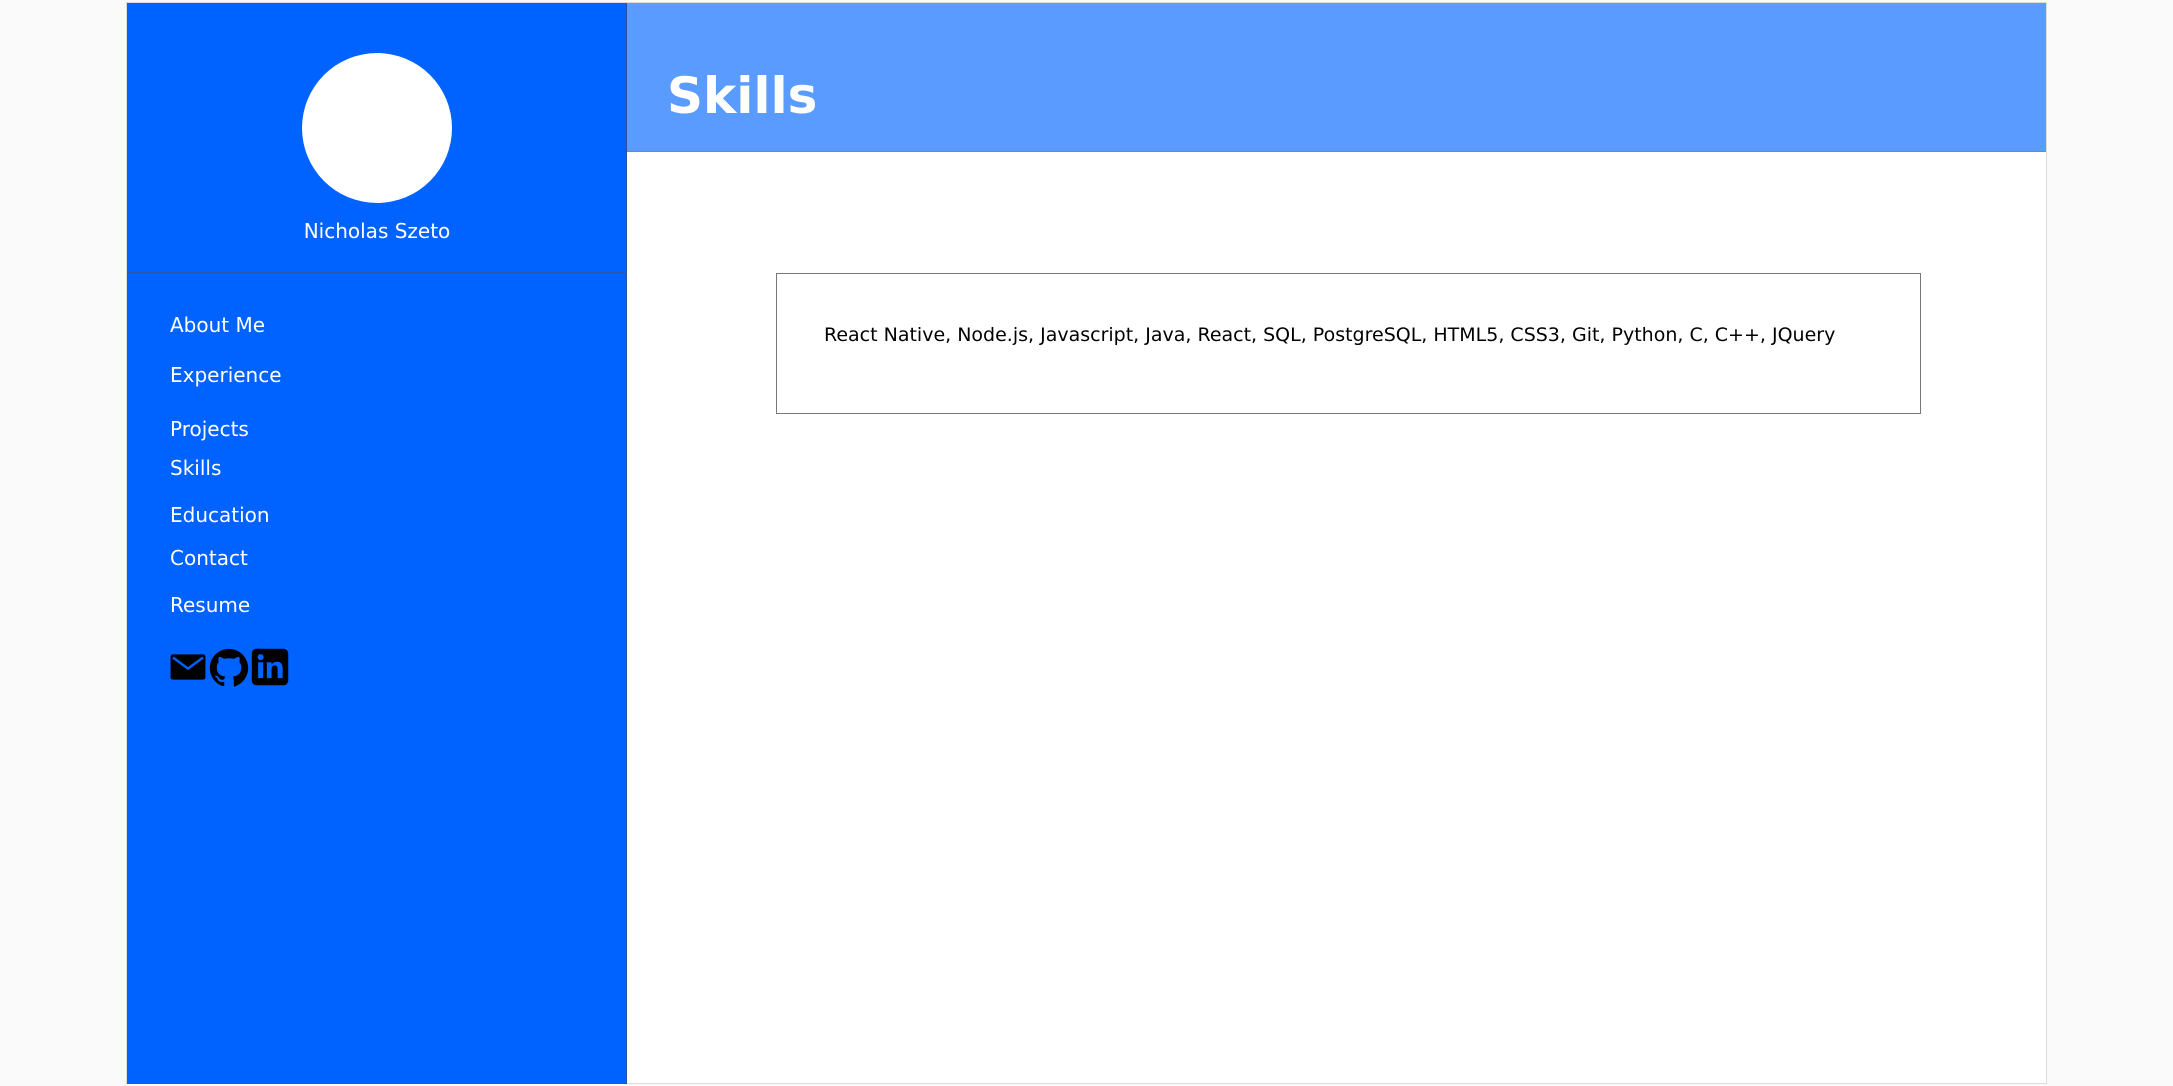  Describe the element at coordinates (210, 605) in the screenshot. I see `sidebar-item-resume: Resume` at that location.